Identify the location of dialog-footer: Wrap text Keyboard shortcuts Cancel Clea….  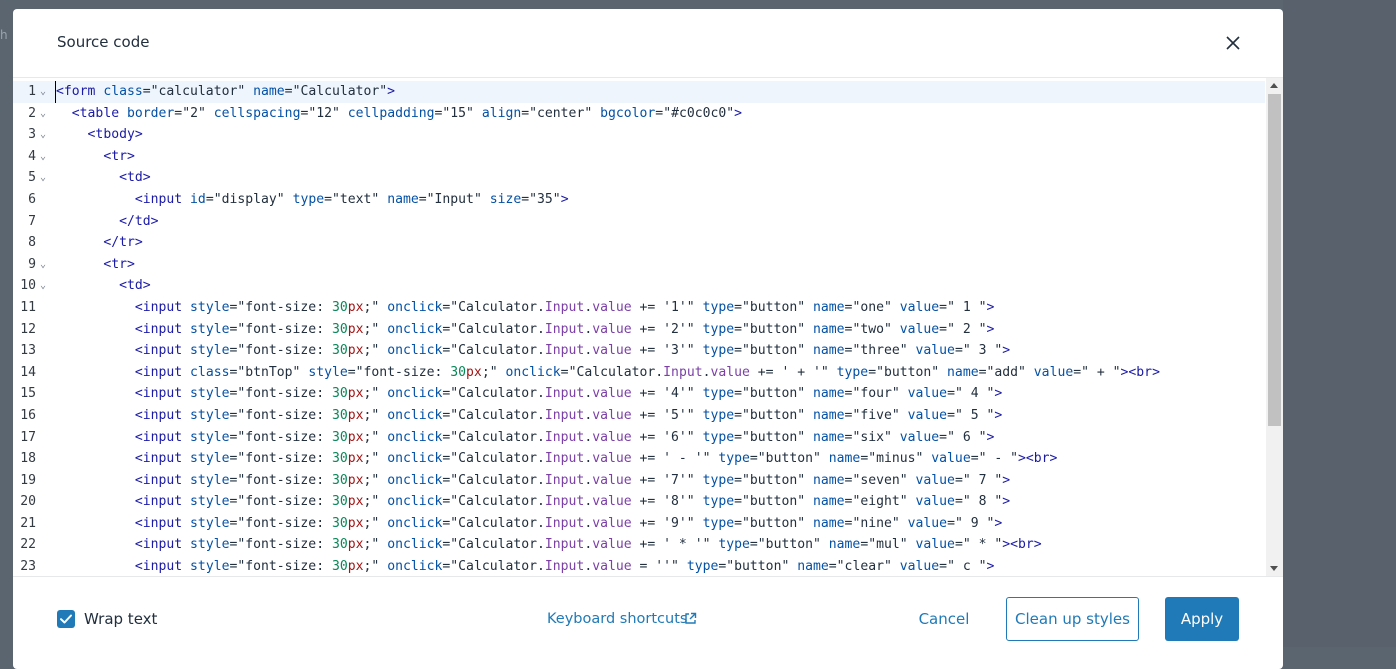
(648, 622).